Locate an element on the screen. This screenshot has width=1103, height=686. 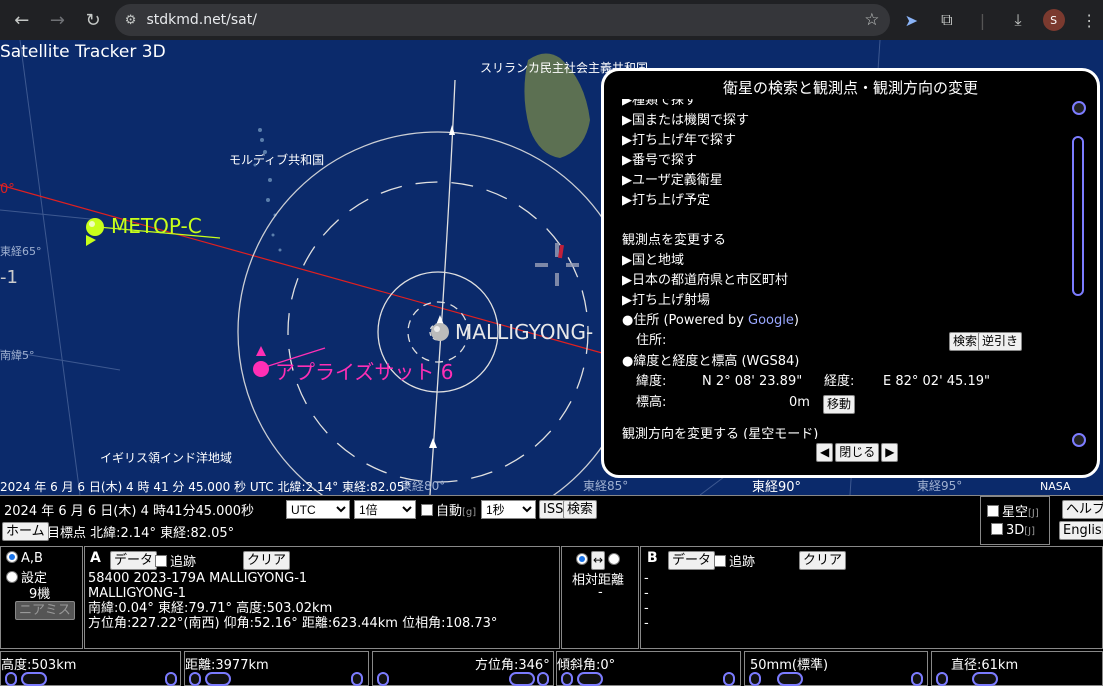
lat-value: N 2° 08' 23.89" is located at coordinates (752, 382).